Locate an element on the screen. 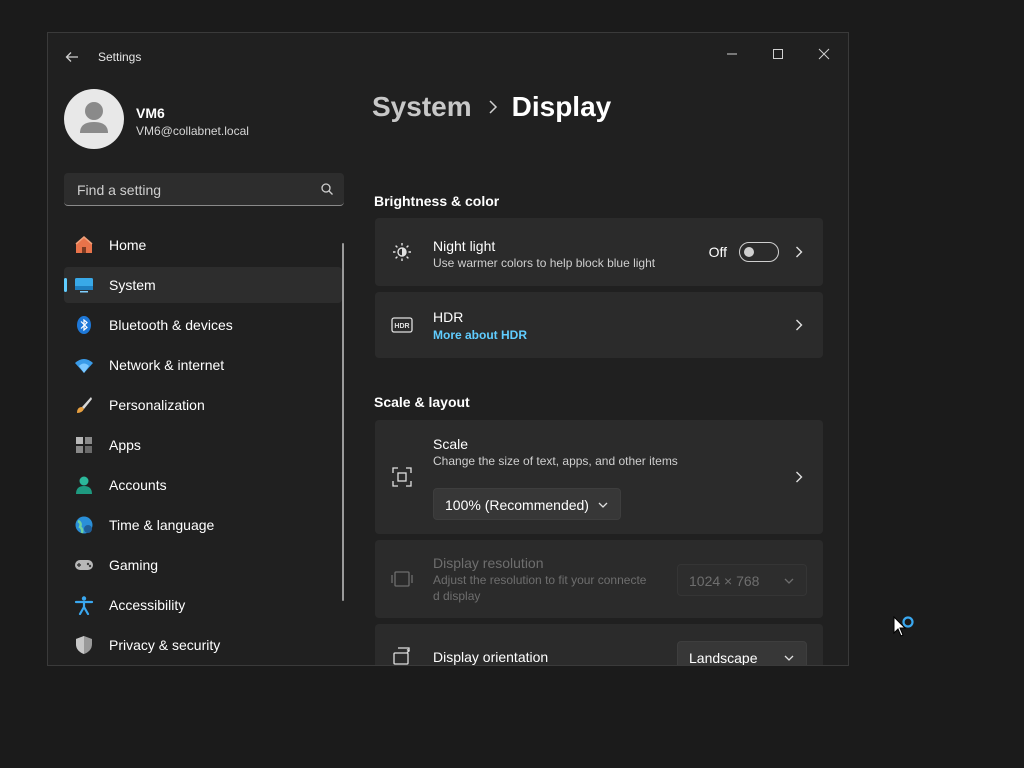  globe-icon is located at coordinates (84, 525).